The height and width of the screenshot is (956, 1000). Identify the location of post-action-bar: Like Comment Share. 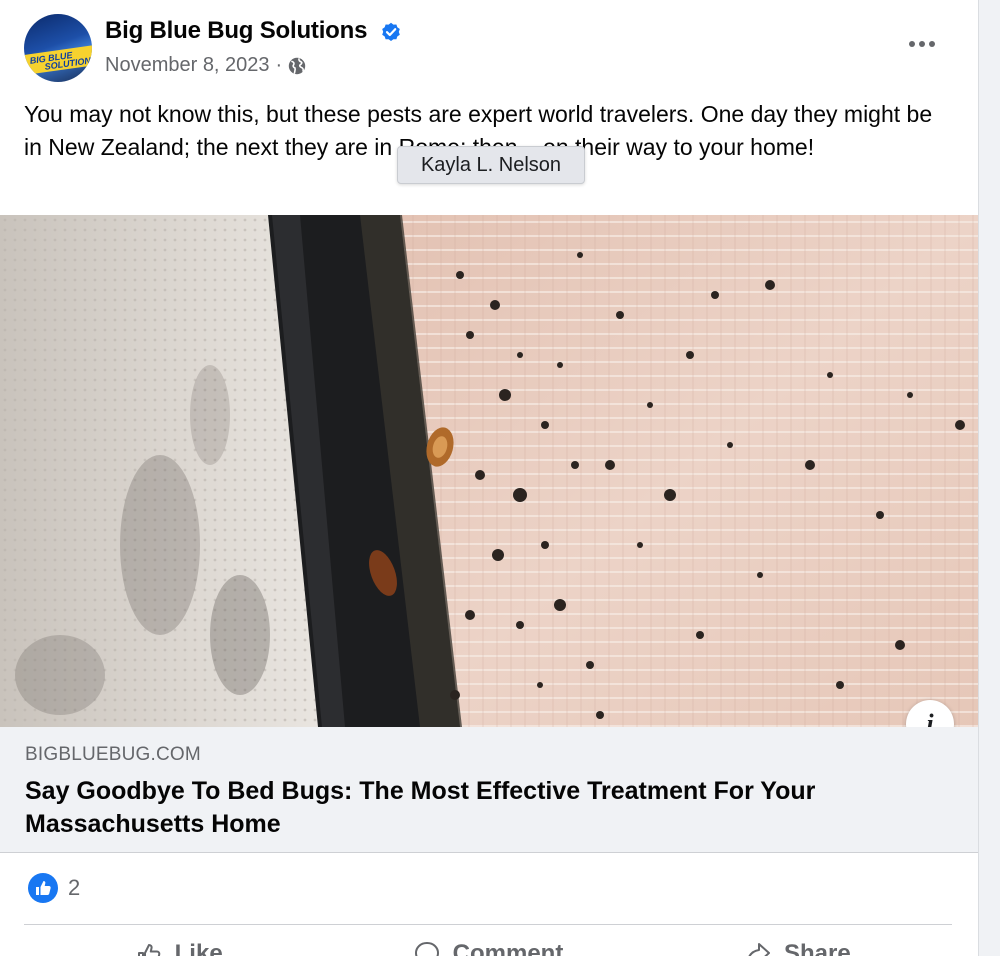
(488, 944).